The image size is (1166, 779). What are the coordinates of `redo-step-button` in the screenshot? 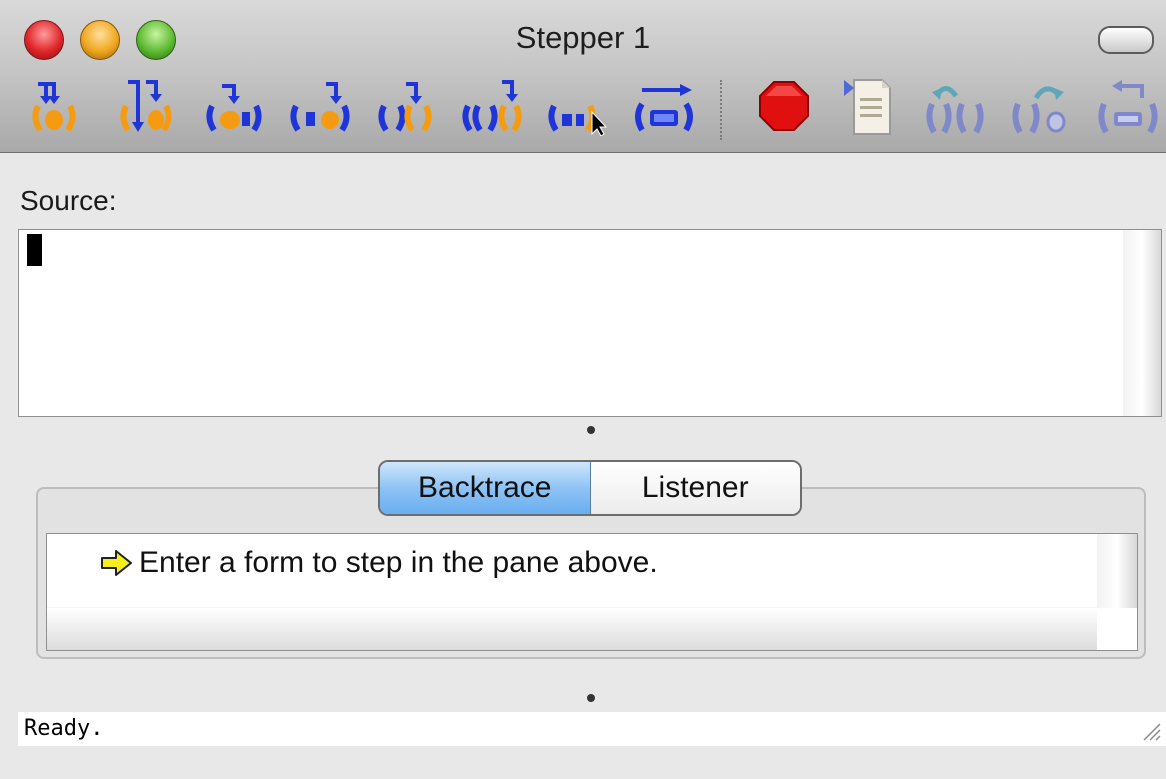 It's located at (1042, 106).